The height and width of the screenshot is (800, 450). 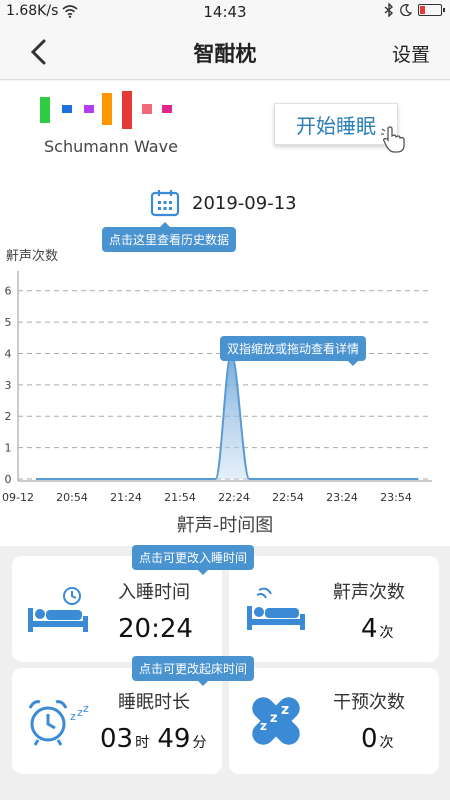 What do you see at coordinates (117, 609) in the screenshot?
I see `sleep-time-card: 入睡时间 20:24` at bounding box center [117, 609].